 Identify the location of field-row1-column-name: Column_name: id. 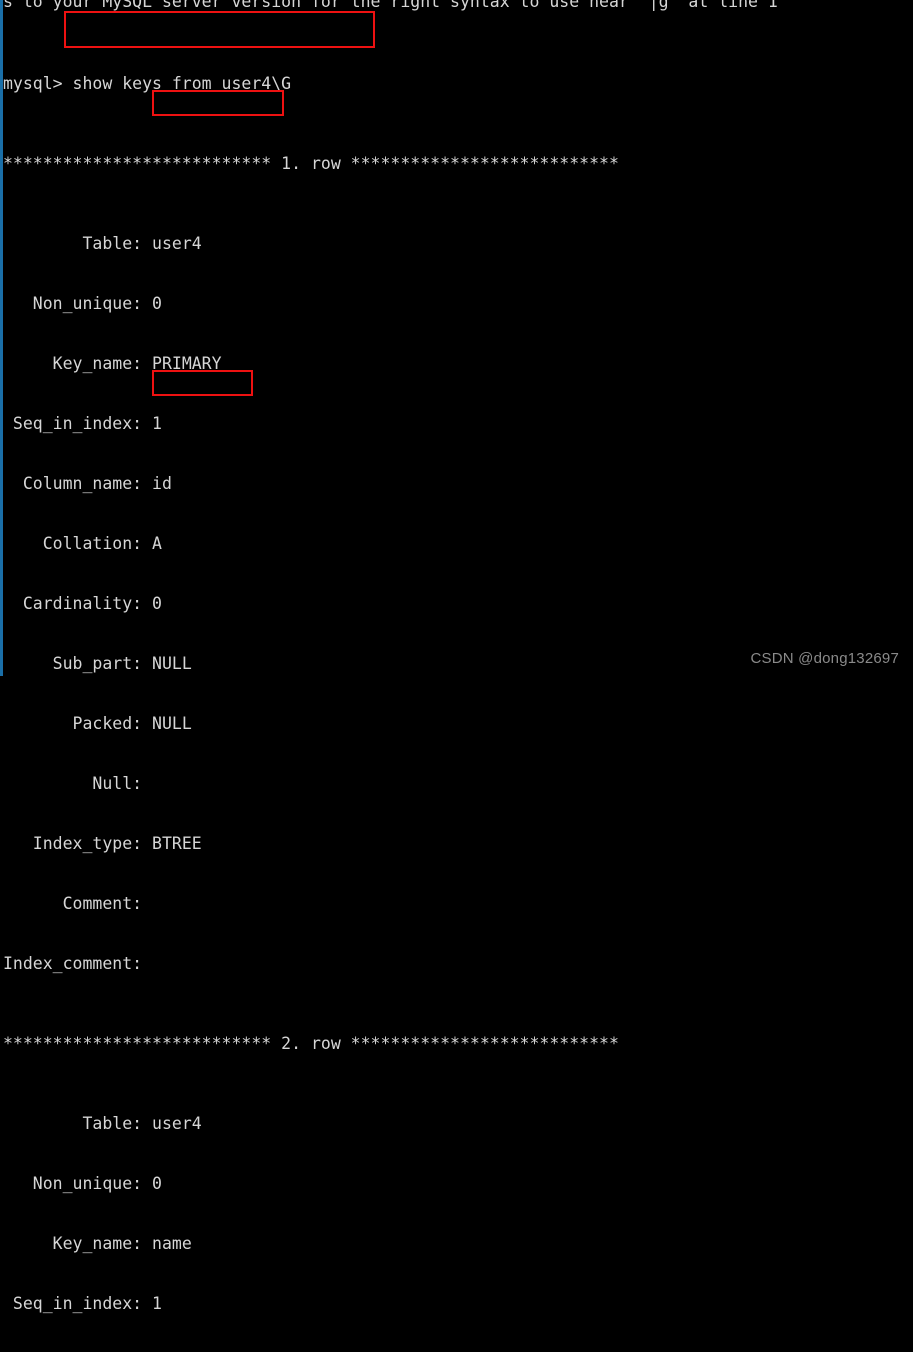
(456, 484).